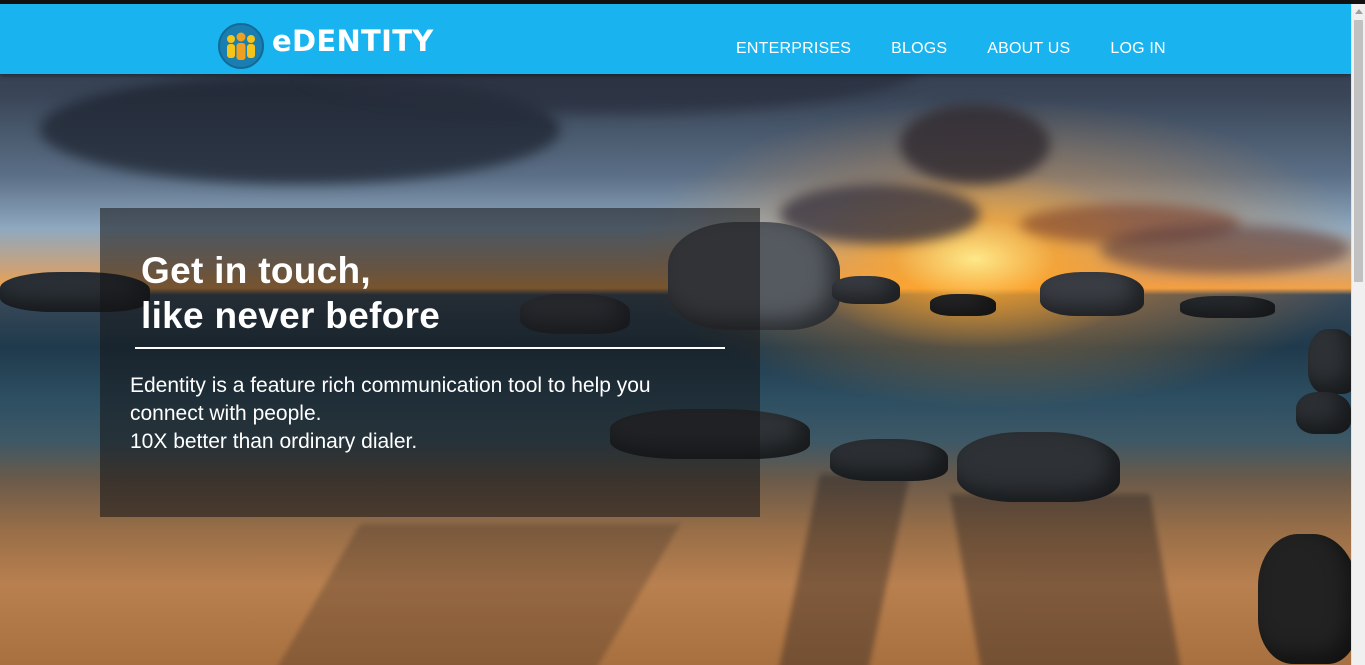 The height and width of the screenshot is (665, 1365). I want to click on nav-enterprises: ENTERPRISES, so click(793, 49).